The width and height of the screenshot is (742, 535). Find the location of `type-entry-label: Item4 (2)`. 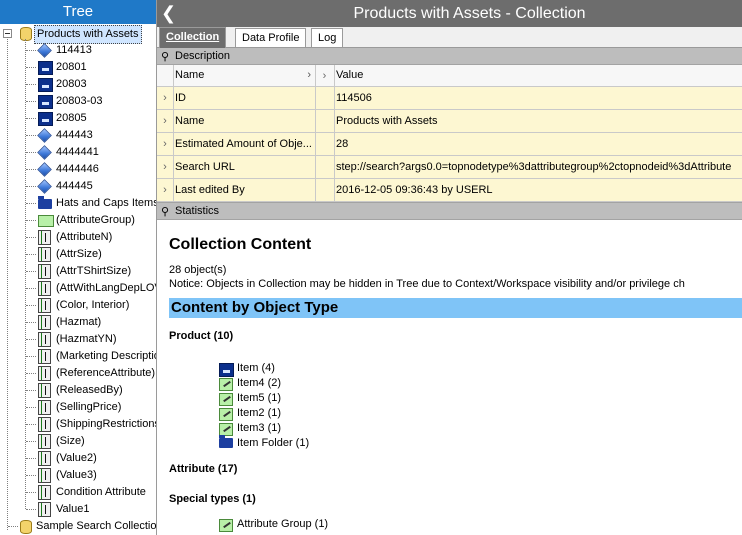

type-entry-label: Item4 (2) is located at coordinates (259, 383).